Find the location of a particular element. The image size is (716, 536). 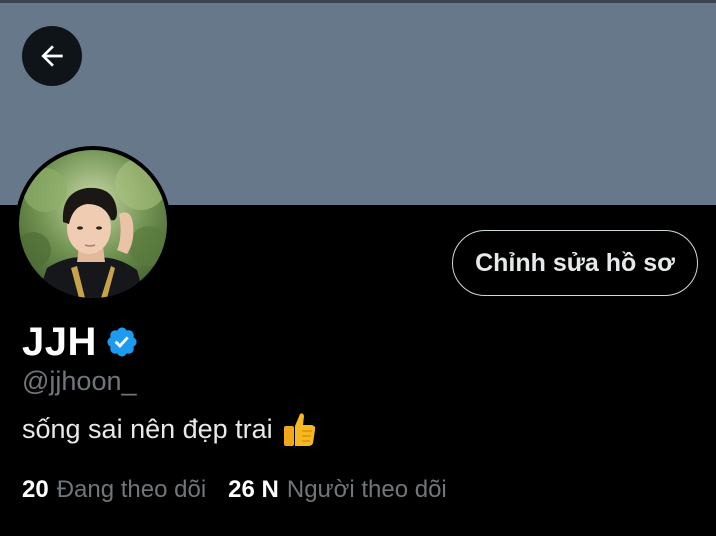

bio-text: sống sai nên đẹp trai is located at coordinates (147, 428).